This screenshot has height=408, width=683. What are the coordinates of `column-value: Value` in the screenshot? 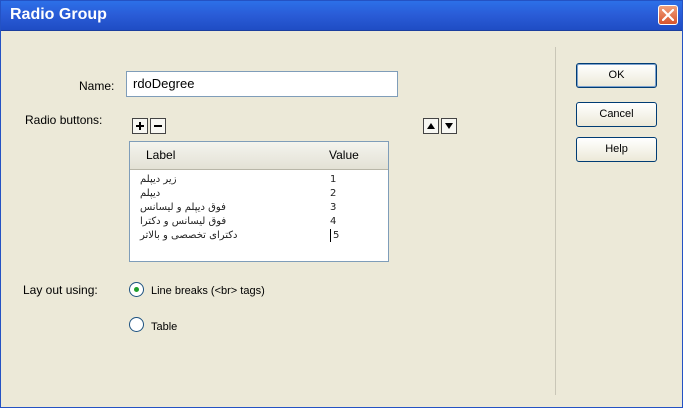 It's located at (344, 155).